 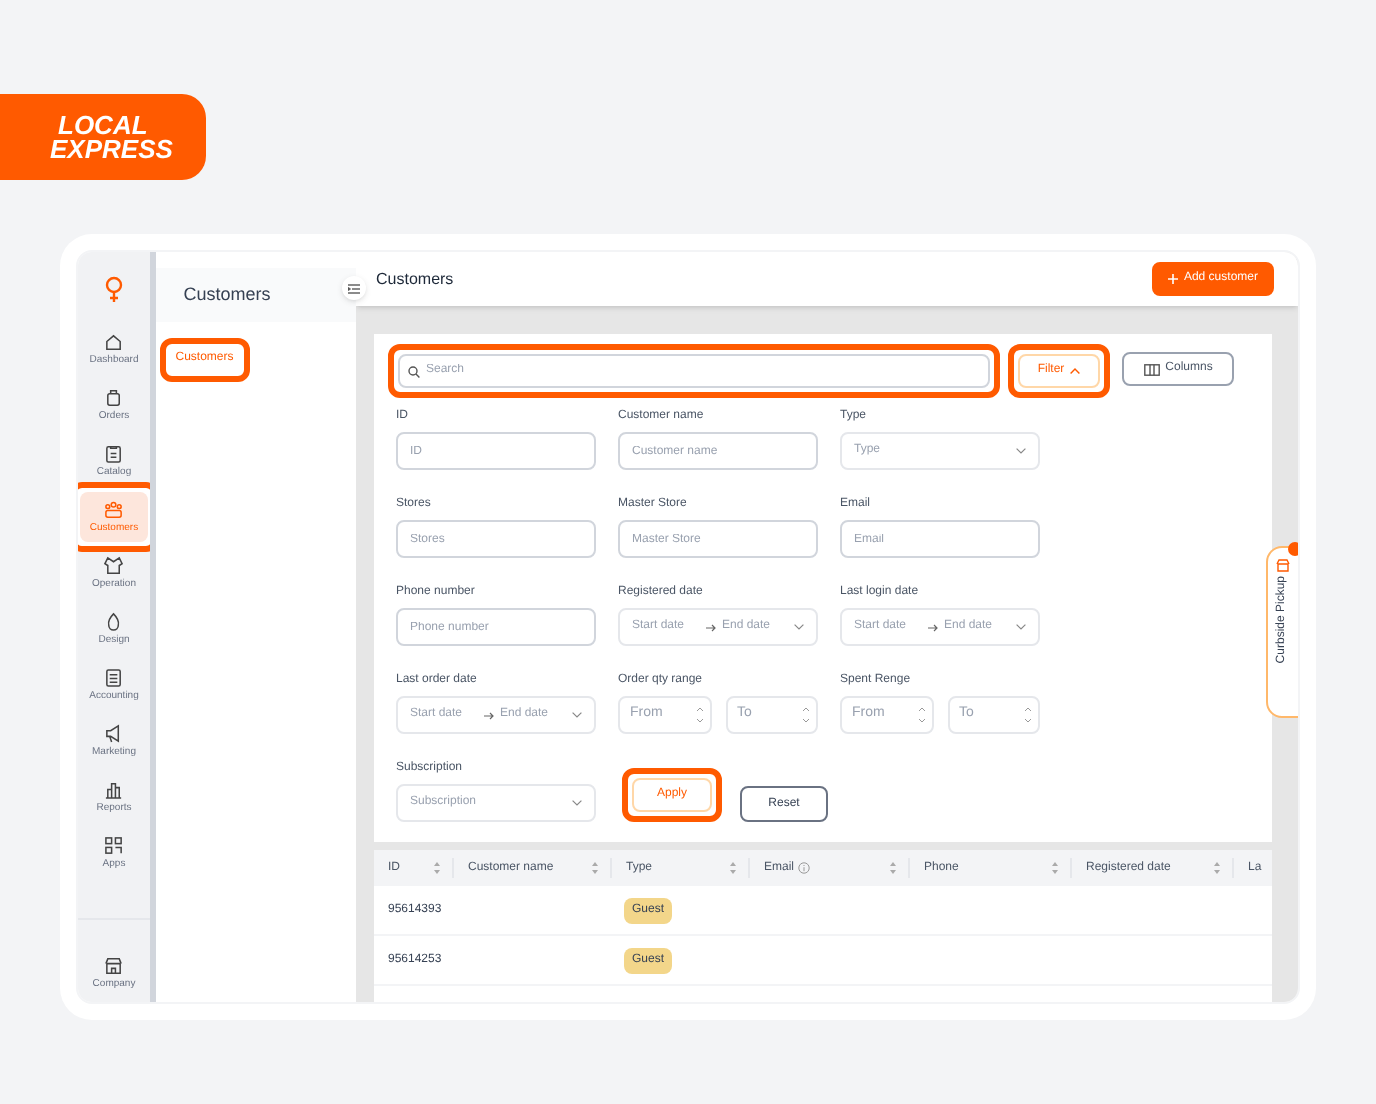 What do you see at coordinates (1075, 371) in the screenshot?
I see `caret-icon` at bounding box center [1075, 371].